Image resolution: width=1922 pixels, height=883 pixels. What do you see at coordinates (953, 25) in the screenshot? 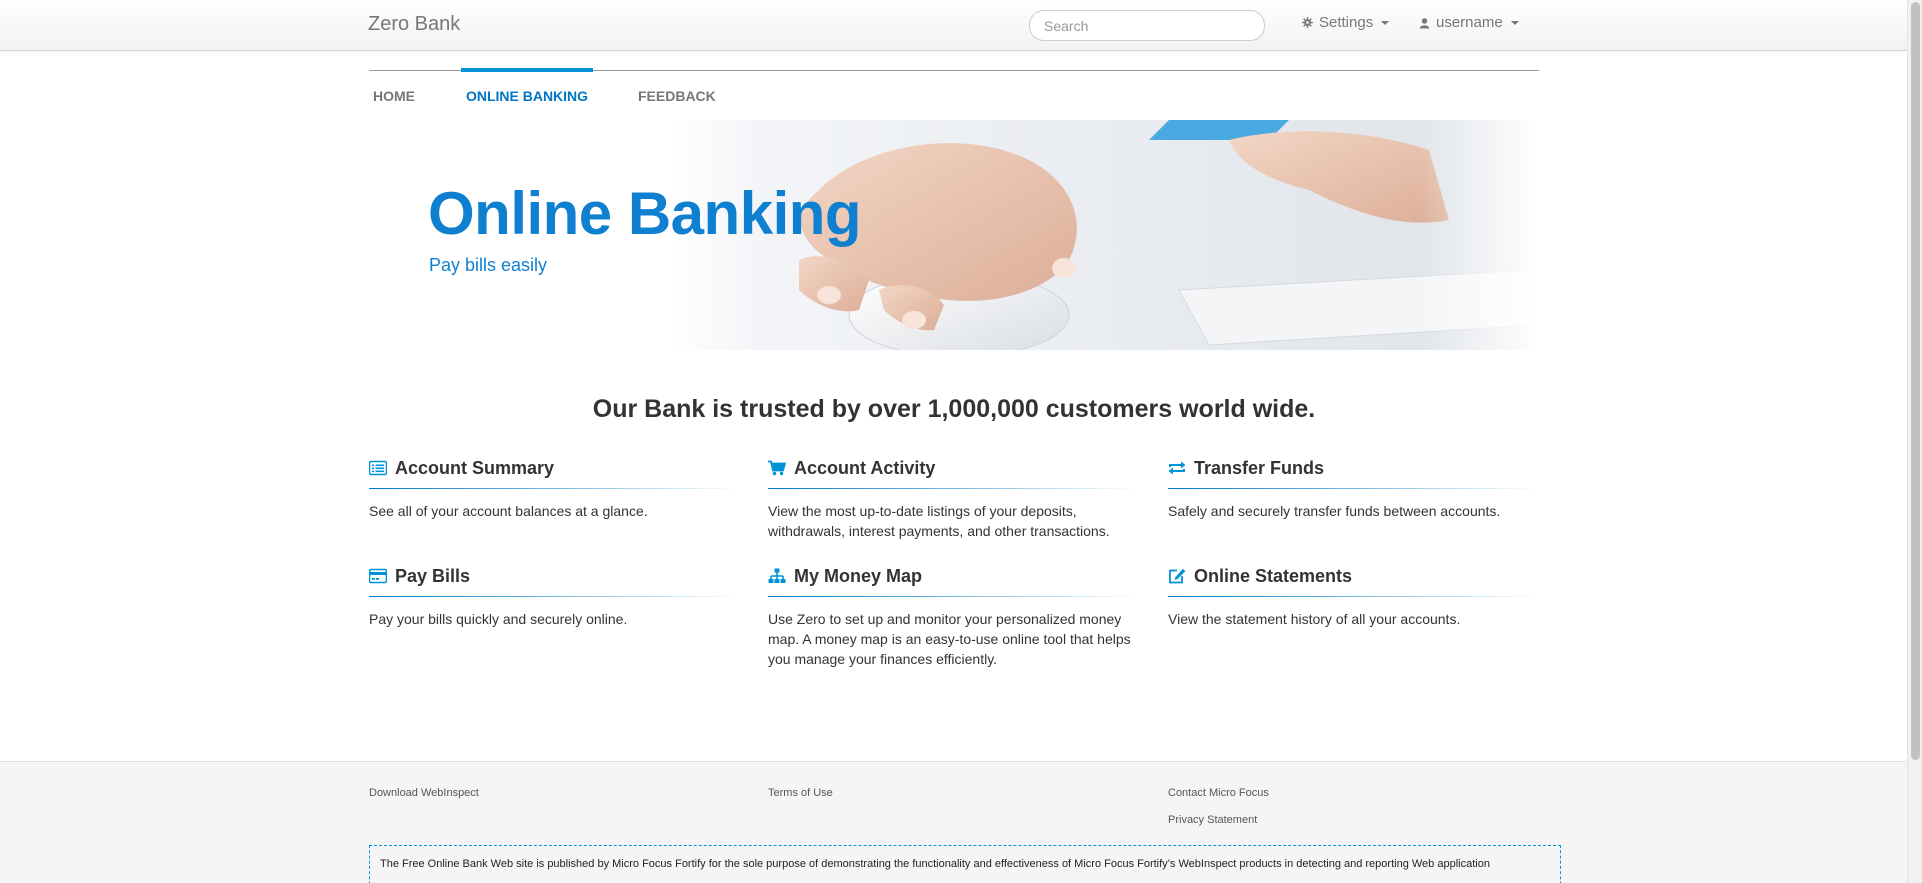
I see `top-navbar: Zero Bank Settings username` at bounding box center [953, 25].